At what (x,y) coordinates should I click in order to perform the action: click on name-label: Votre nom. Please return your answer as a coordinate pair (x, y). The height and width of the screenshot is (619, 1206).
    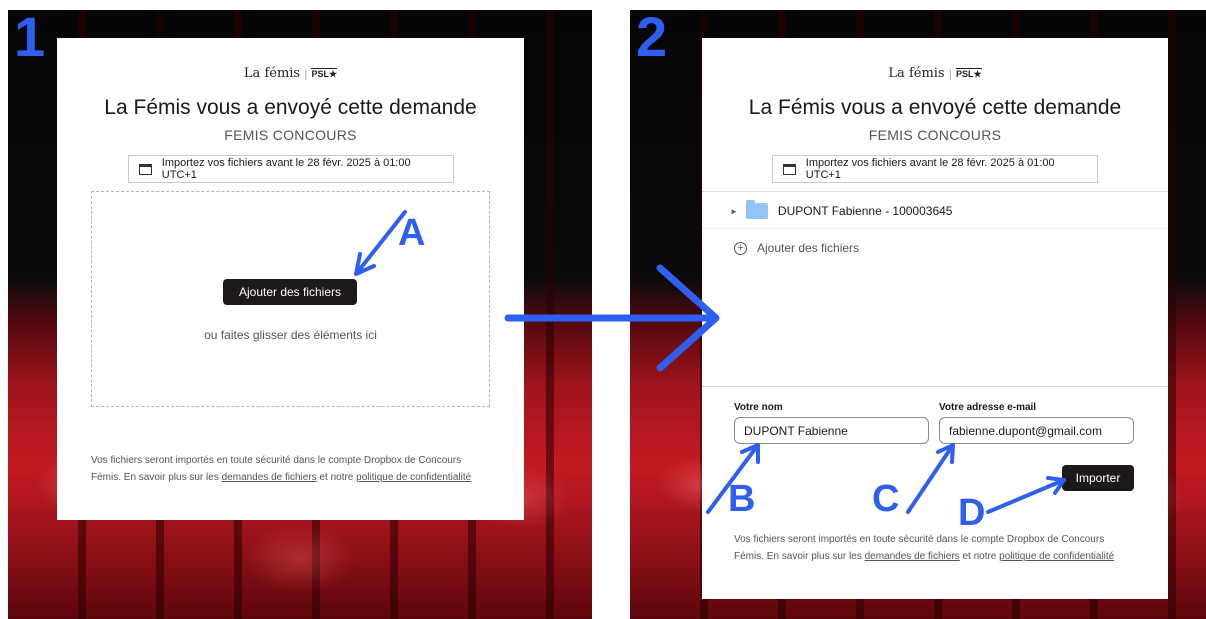
    Looking at the image, I should click on (758, 407).